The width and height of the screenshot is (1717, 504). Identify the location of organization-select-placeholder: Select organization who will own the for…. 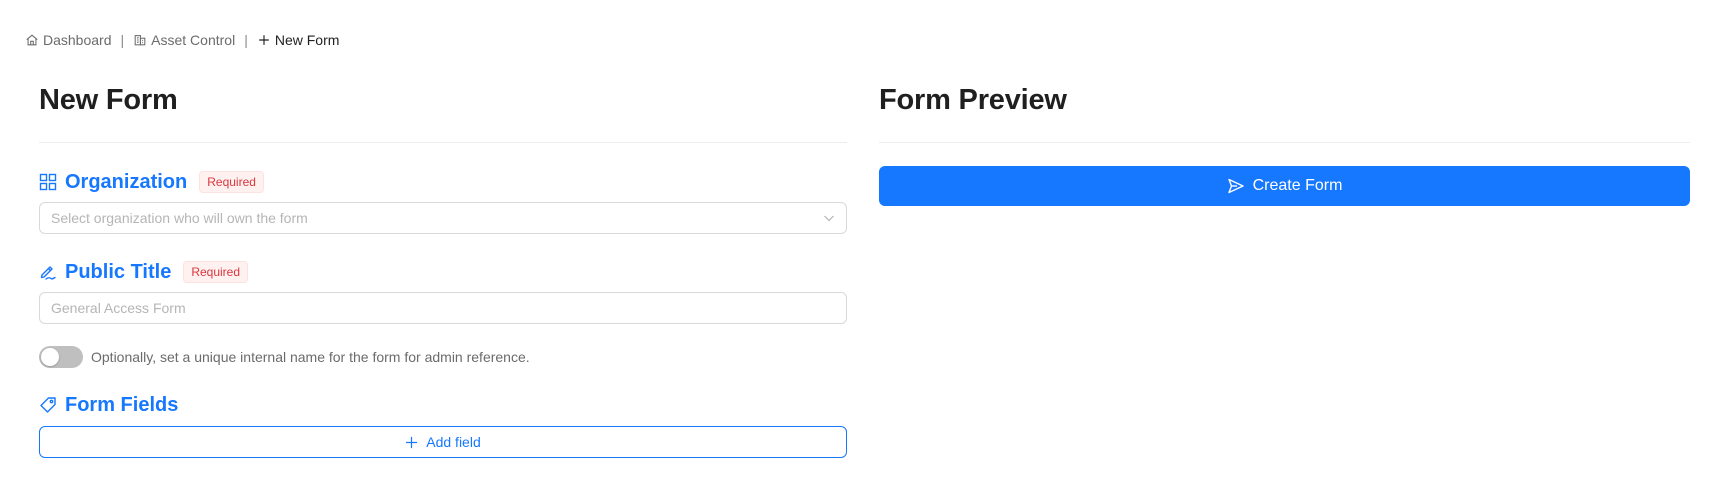
(179, 218).